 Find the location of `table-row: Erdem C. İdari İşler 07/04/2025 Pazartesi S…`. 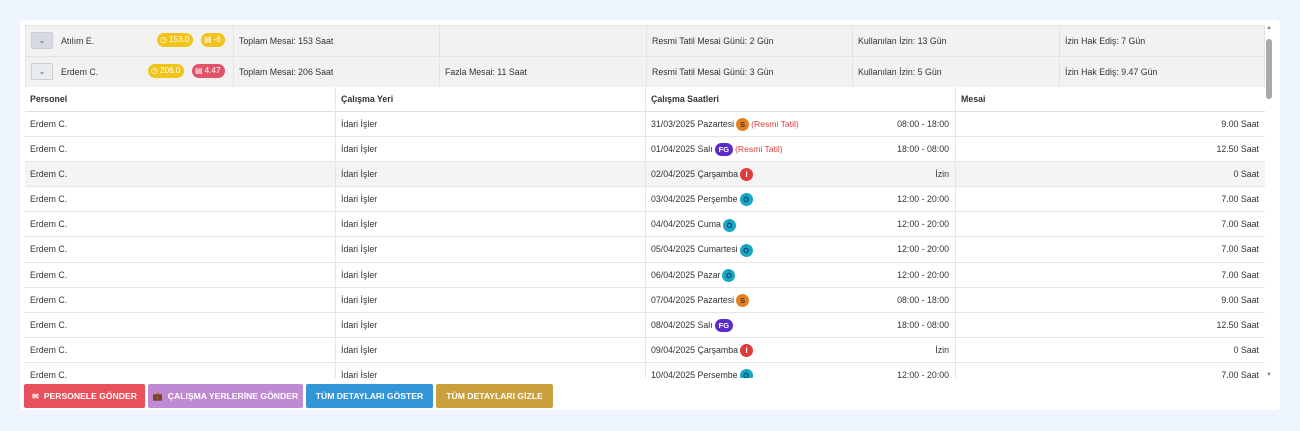

table-row: Erdem C. İdari İşler 07/04/2025 Pazartesi S… is located at coordinates (645, 300).